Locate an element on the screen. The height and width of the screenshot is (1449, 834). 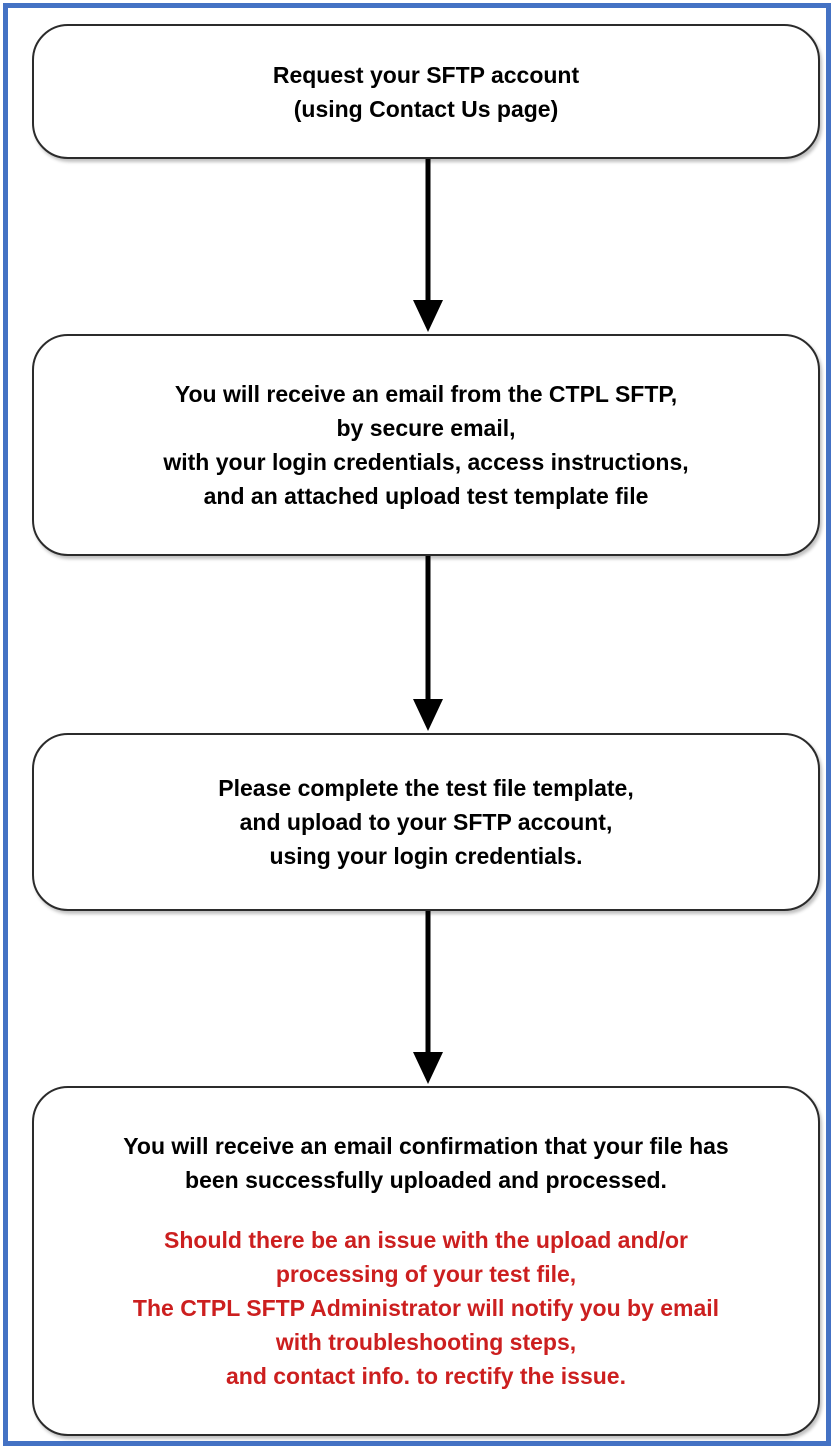
step-text: (using Contact Us page) is located at coordinates (426, 108).